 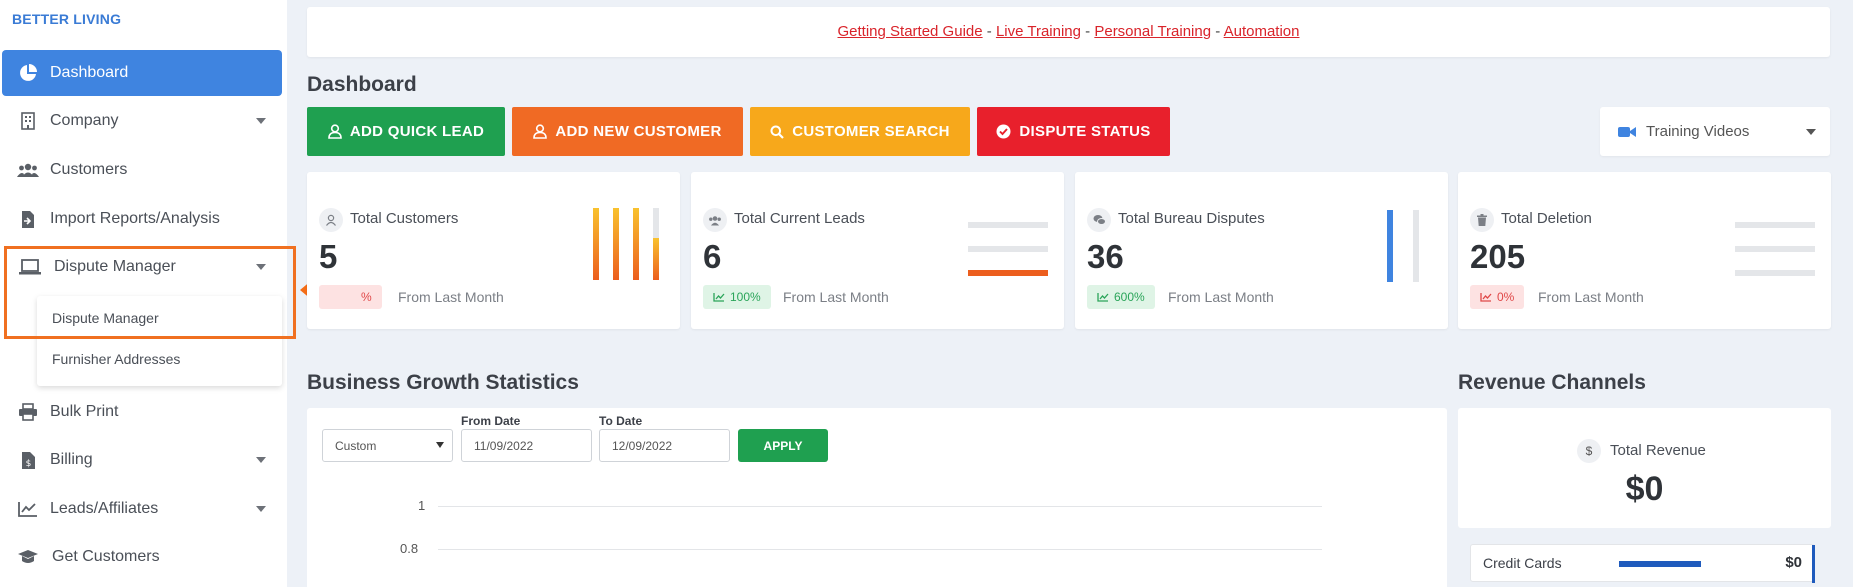 I want to click on personal-training-link: Personal Training, so click(x=1152, y=31).